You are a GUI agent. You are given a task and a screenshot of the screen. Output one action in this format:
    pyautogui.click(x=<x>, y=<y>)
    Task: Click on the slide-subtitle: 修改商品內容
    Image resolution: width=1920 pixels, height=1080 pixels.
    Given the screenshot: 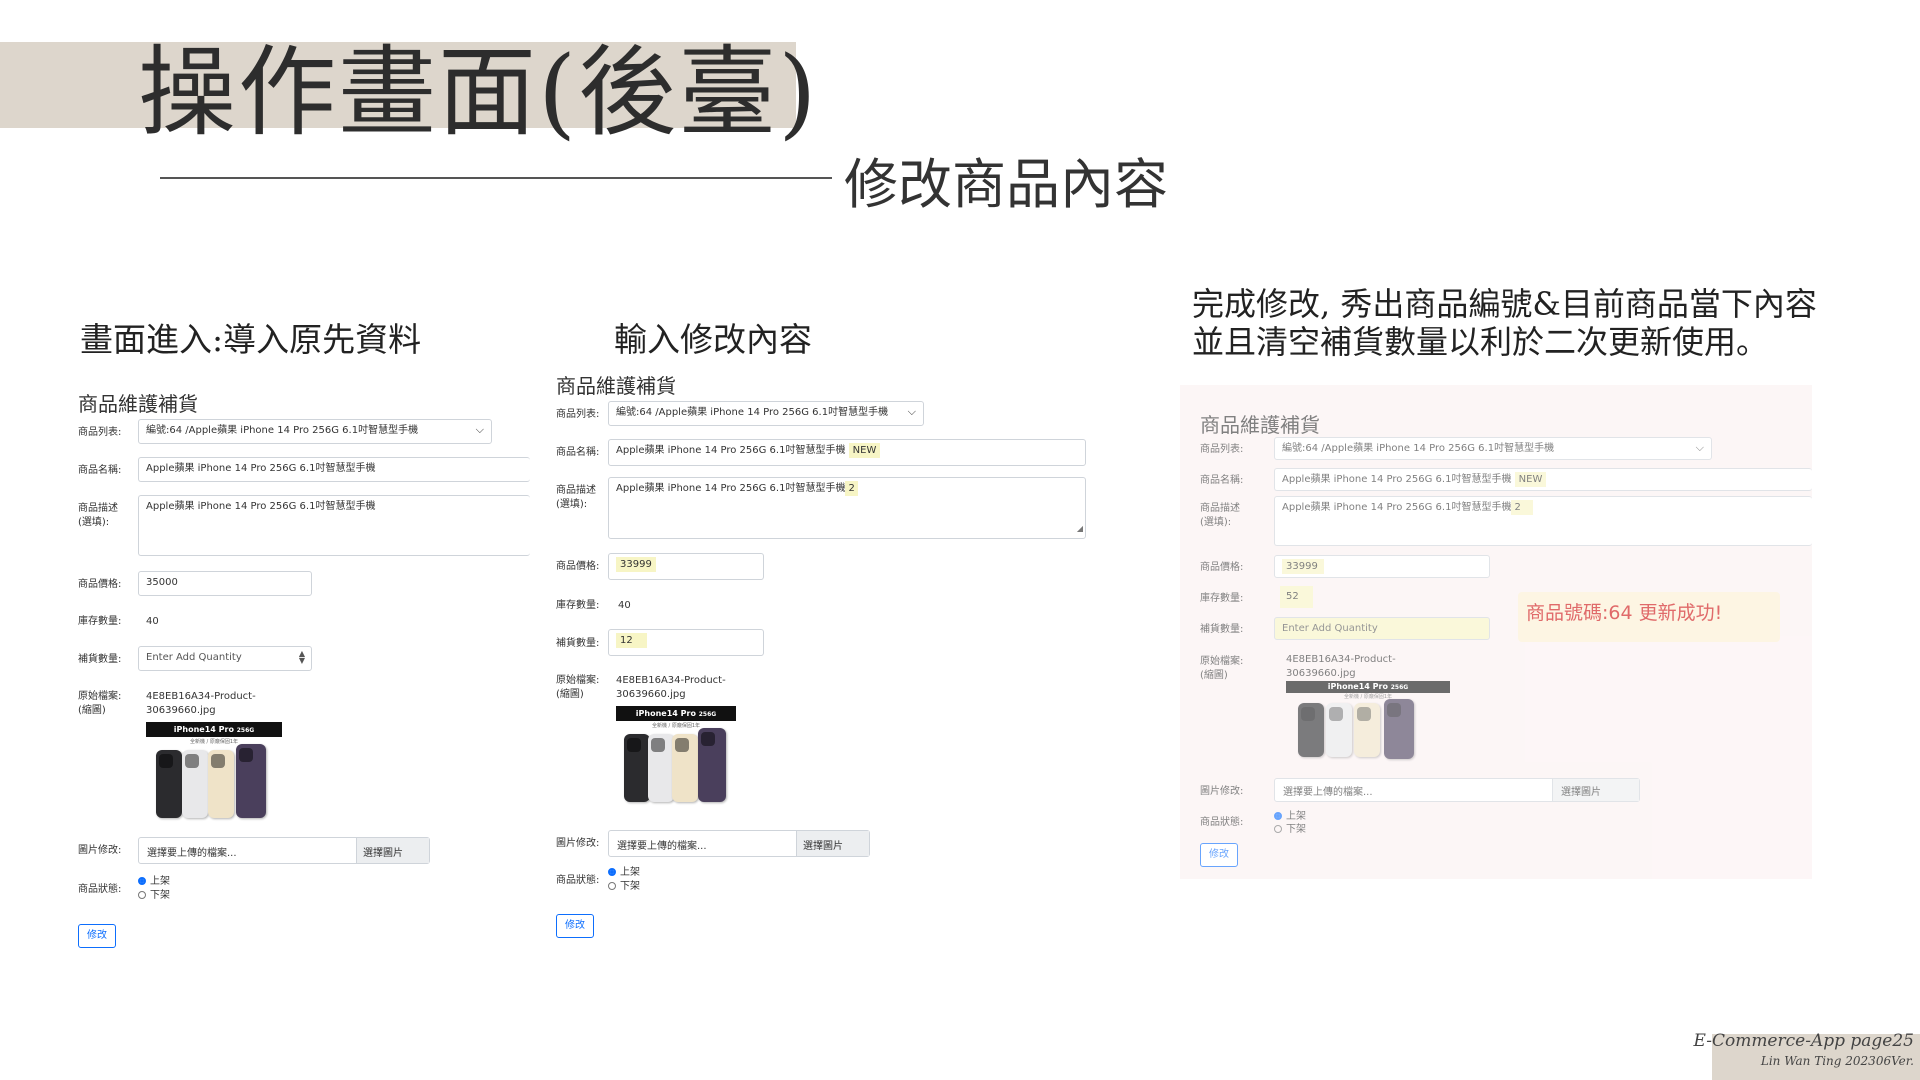 What is the action you would take?
    pyautogui.click(x=1006, y=184)
    